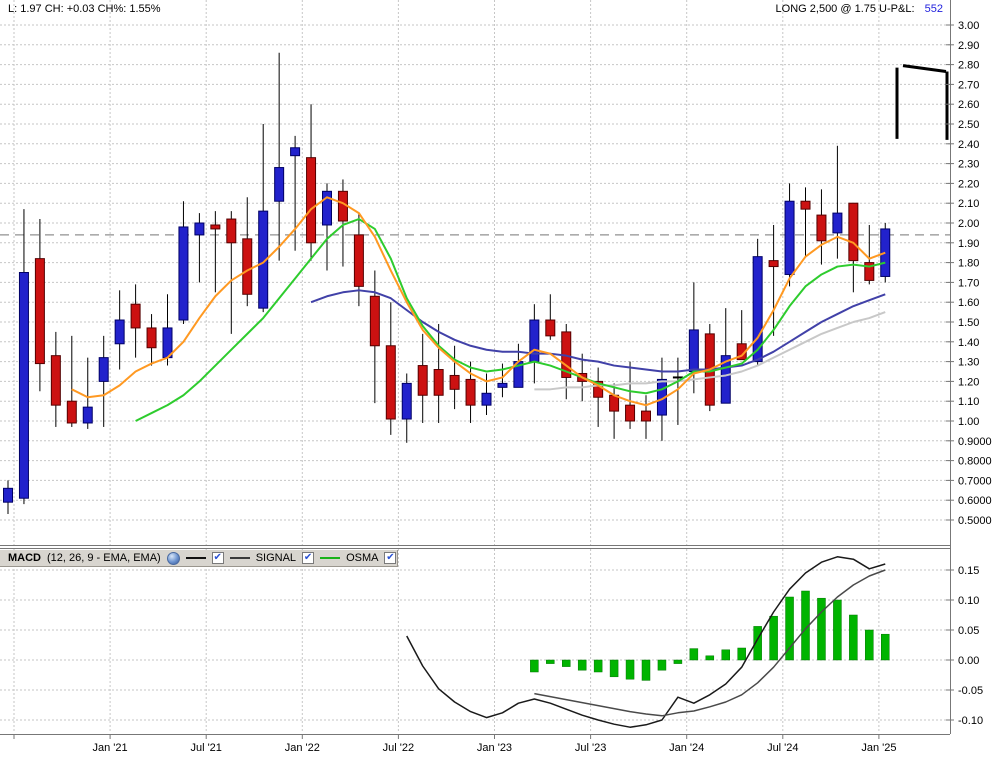 The height and width of the screenshot is (759, 1005). I want to click on osma-label: OSMA, so click(362, 558).